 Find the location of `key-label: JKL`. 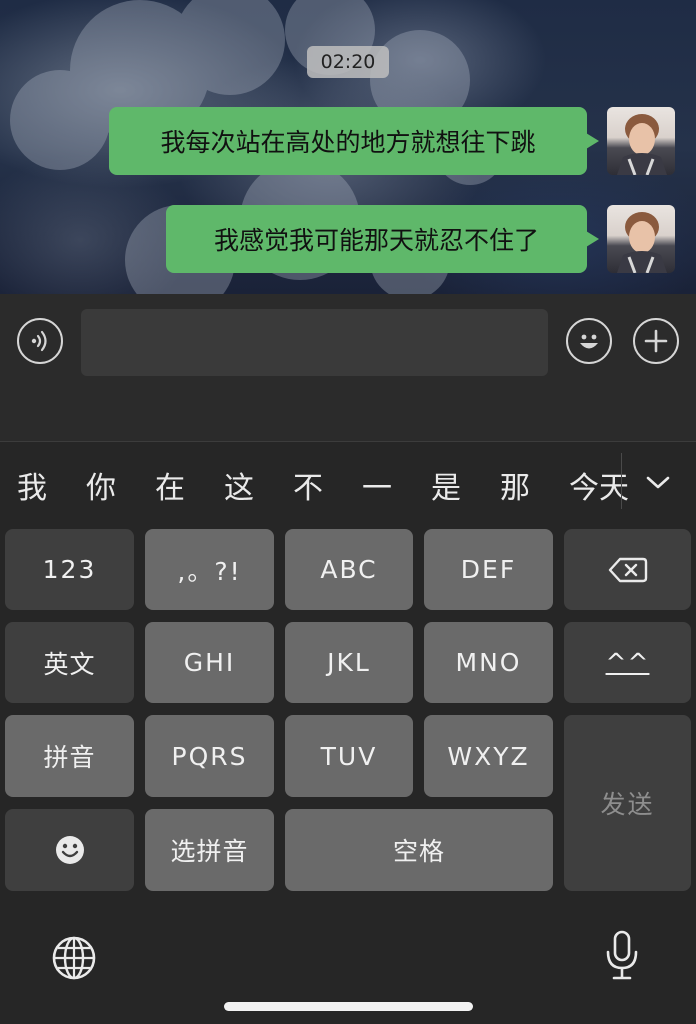

key-label: JKL is located at coordinates (349, 662).